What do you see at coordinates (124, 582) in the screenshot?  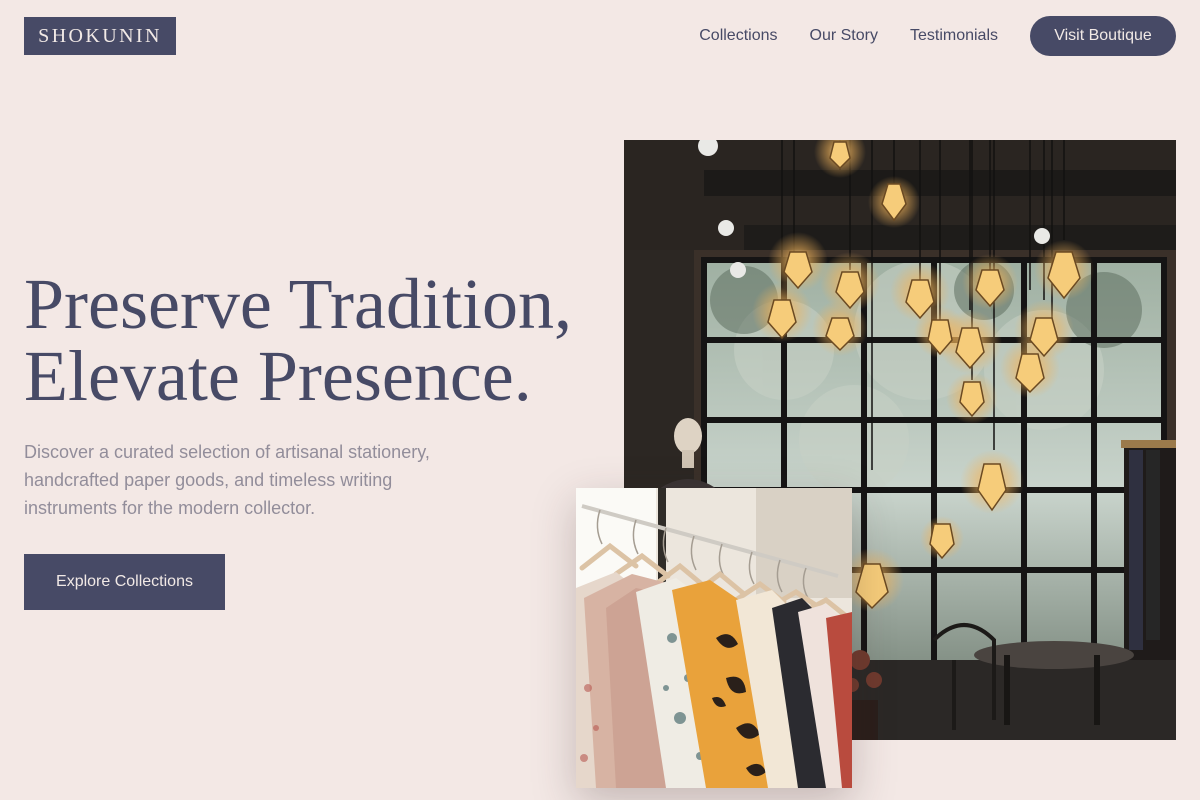 I see `explore-collections-button: Explore Collections` at bounding box center [124, 582].